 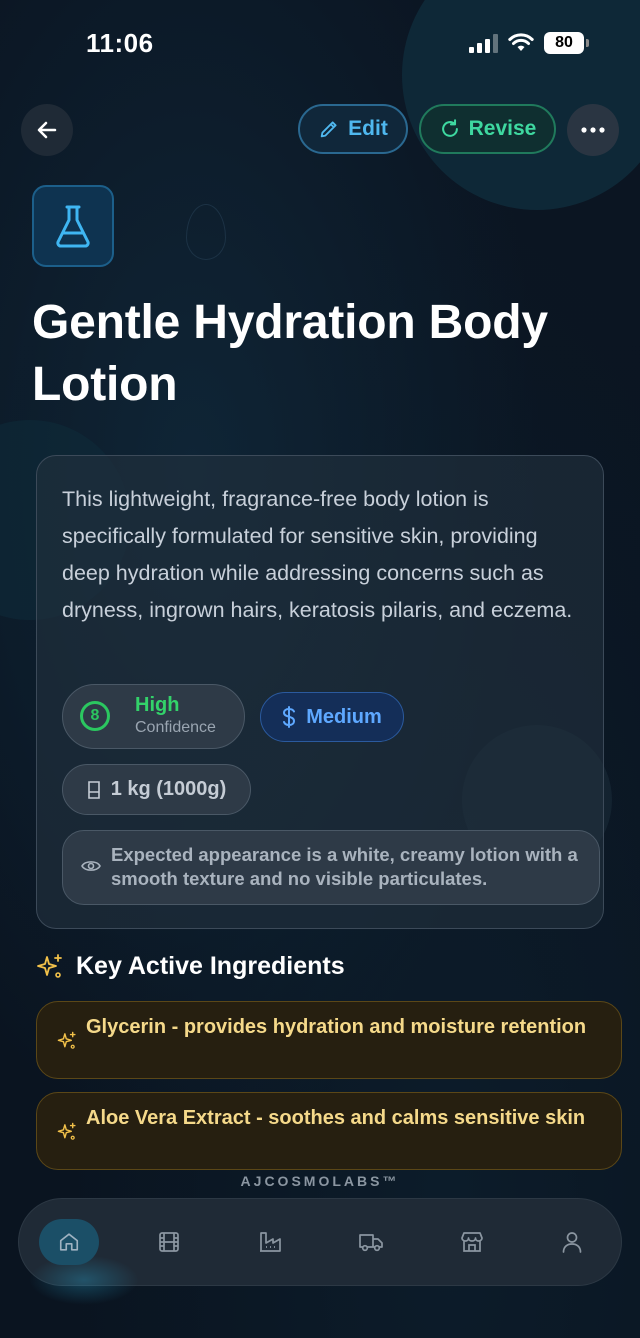 What do you see at coordinates (289, 717) in the screenshot?
I see `dollar-icon` at bounding box center [289, 717].